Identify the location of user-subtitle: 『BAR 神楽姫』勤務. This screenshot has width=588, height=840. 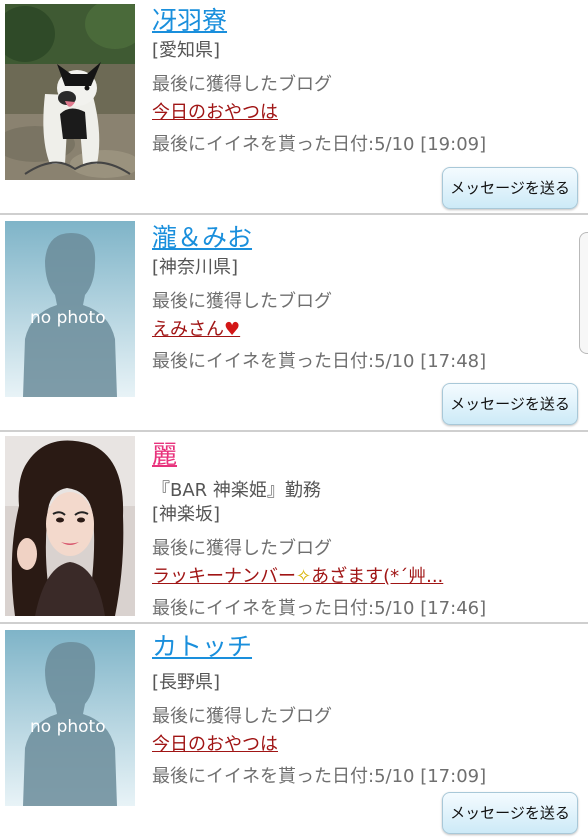
(236, 490).